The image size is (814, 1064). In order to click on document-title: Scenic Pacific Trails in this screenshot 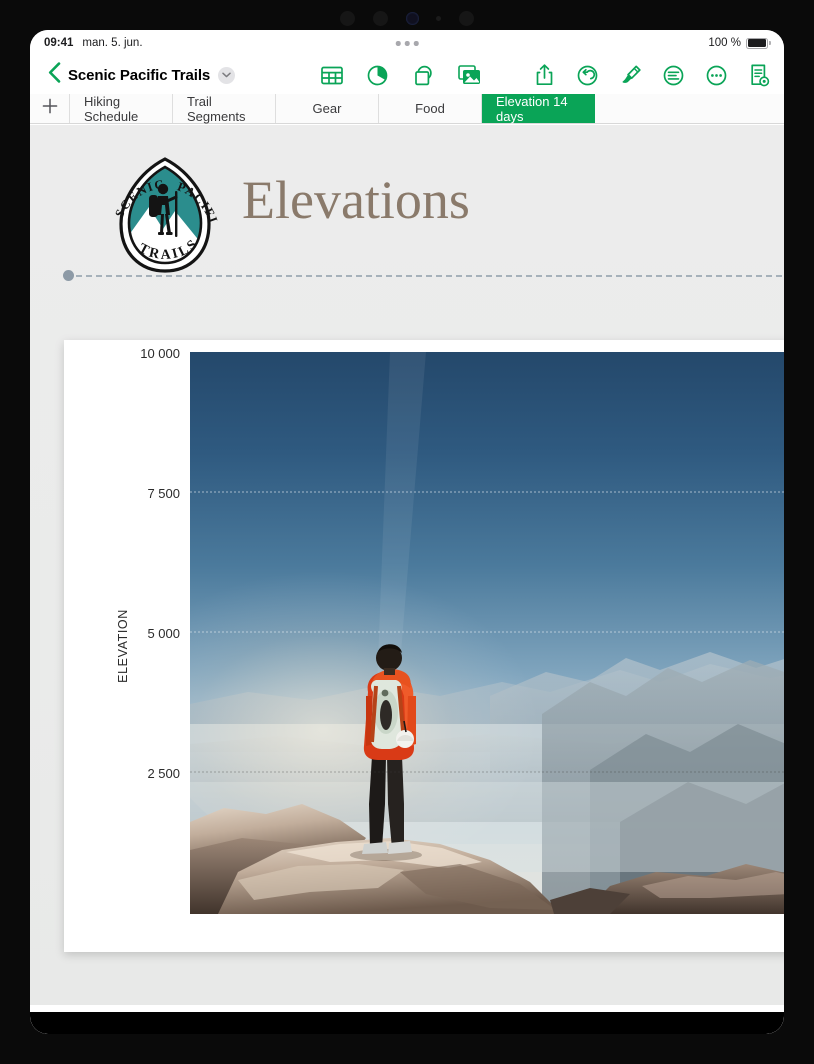, I will do `click(139, 75)`.